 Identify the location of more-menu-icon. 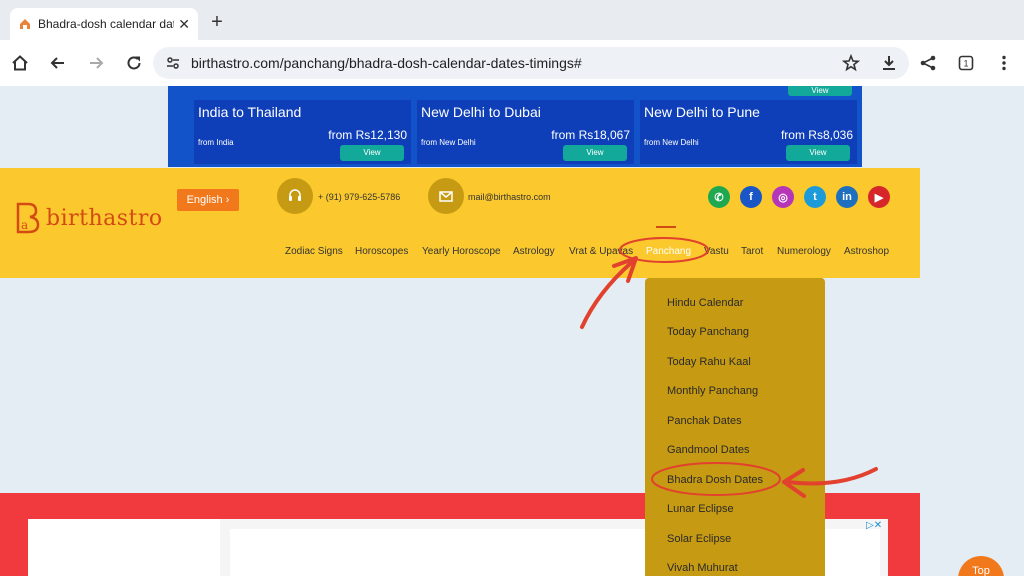
(1004, 63).